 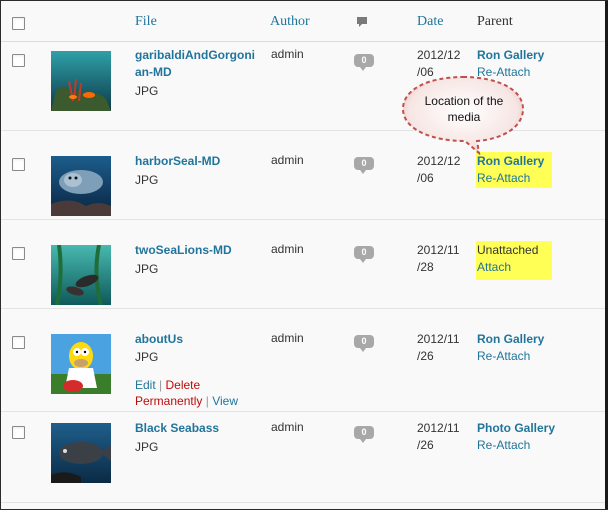 I want to click on date-line: /28, so click(x=425, y=267).